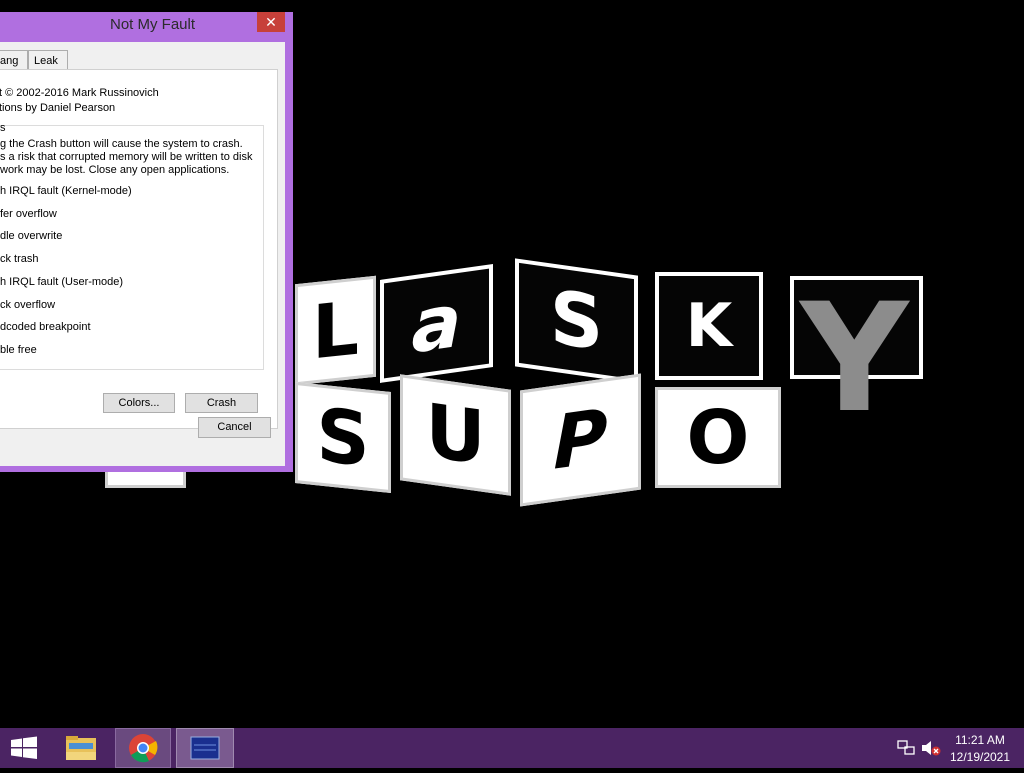  Describe the element at coordinates (512, 748) in the screenshot. I see `taskbar: 11:21 AM 12/19/2021` at that location.